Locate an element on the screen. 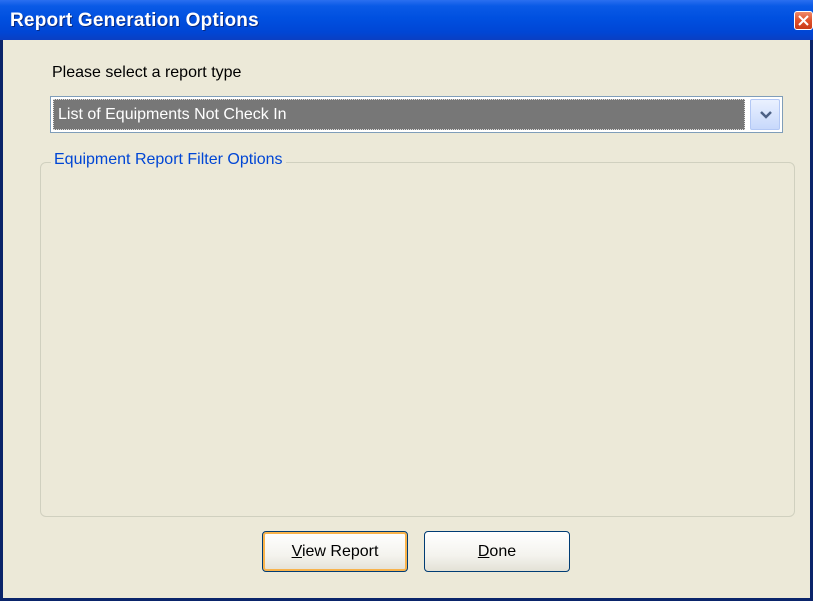 This screenshot has height=601, width=813. close-icon is located at coordinates (803, 20).